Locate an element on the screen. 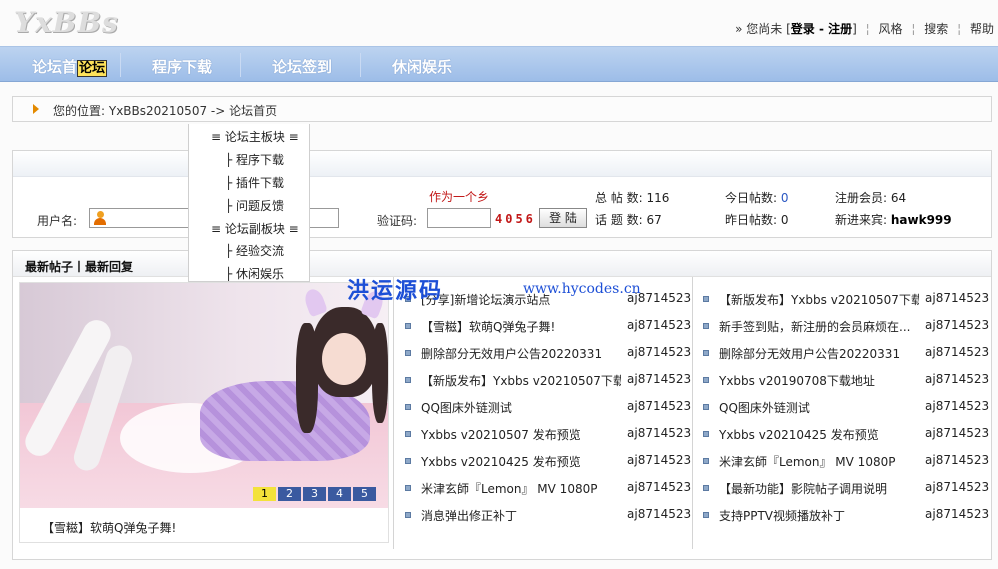  dropdown-group-sub: ≡ 论坛副板块 ≡ is located at coordinates (255, 229).